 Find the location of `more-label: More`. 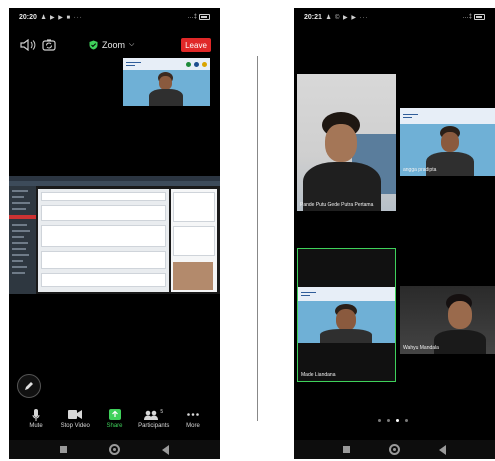

more-label: More is located at coordinates (193, 426).